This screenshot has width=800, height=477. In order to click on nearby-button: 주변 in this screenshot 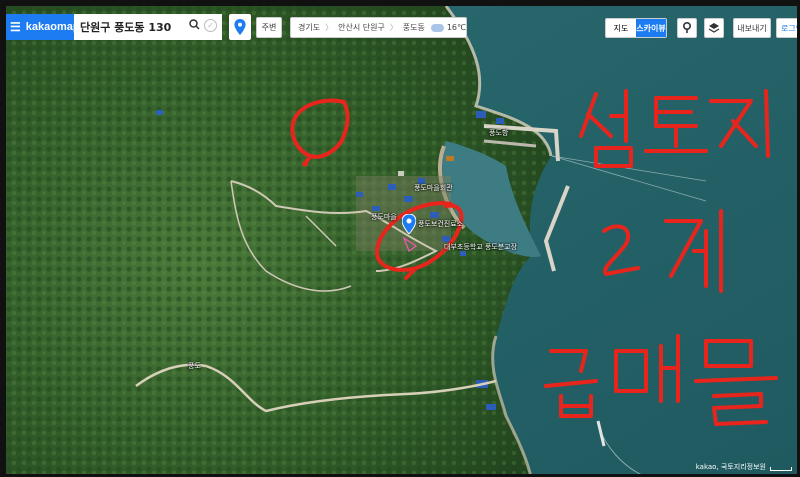, I will do `click(269, 27)`.